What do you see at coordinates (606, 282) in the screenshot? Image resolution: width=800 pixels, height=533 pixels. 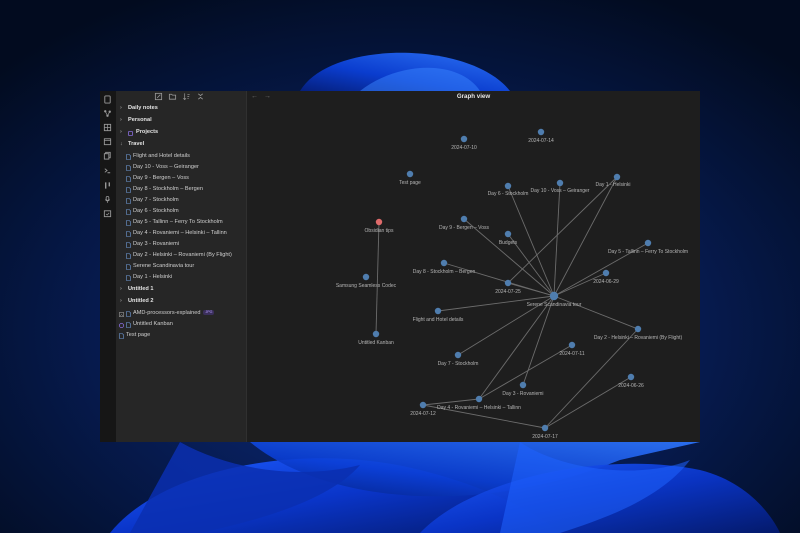 I see `graph-node-label: 2024-06-29` at bounding box center [606, 282].